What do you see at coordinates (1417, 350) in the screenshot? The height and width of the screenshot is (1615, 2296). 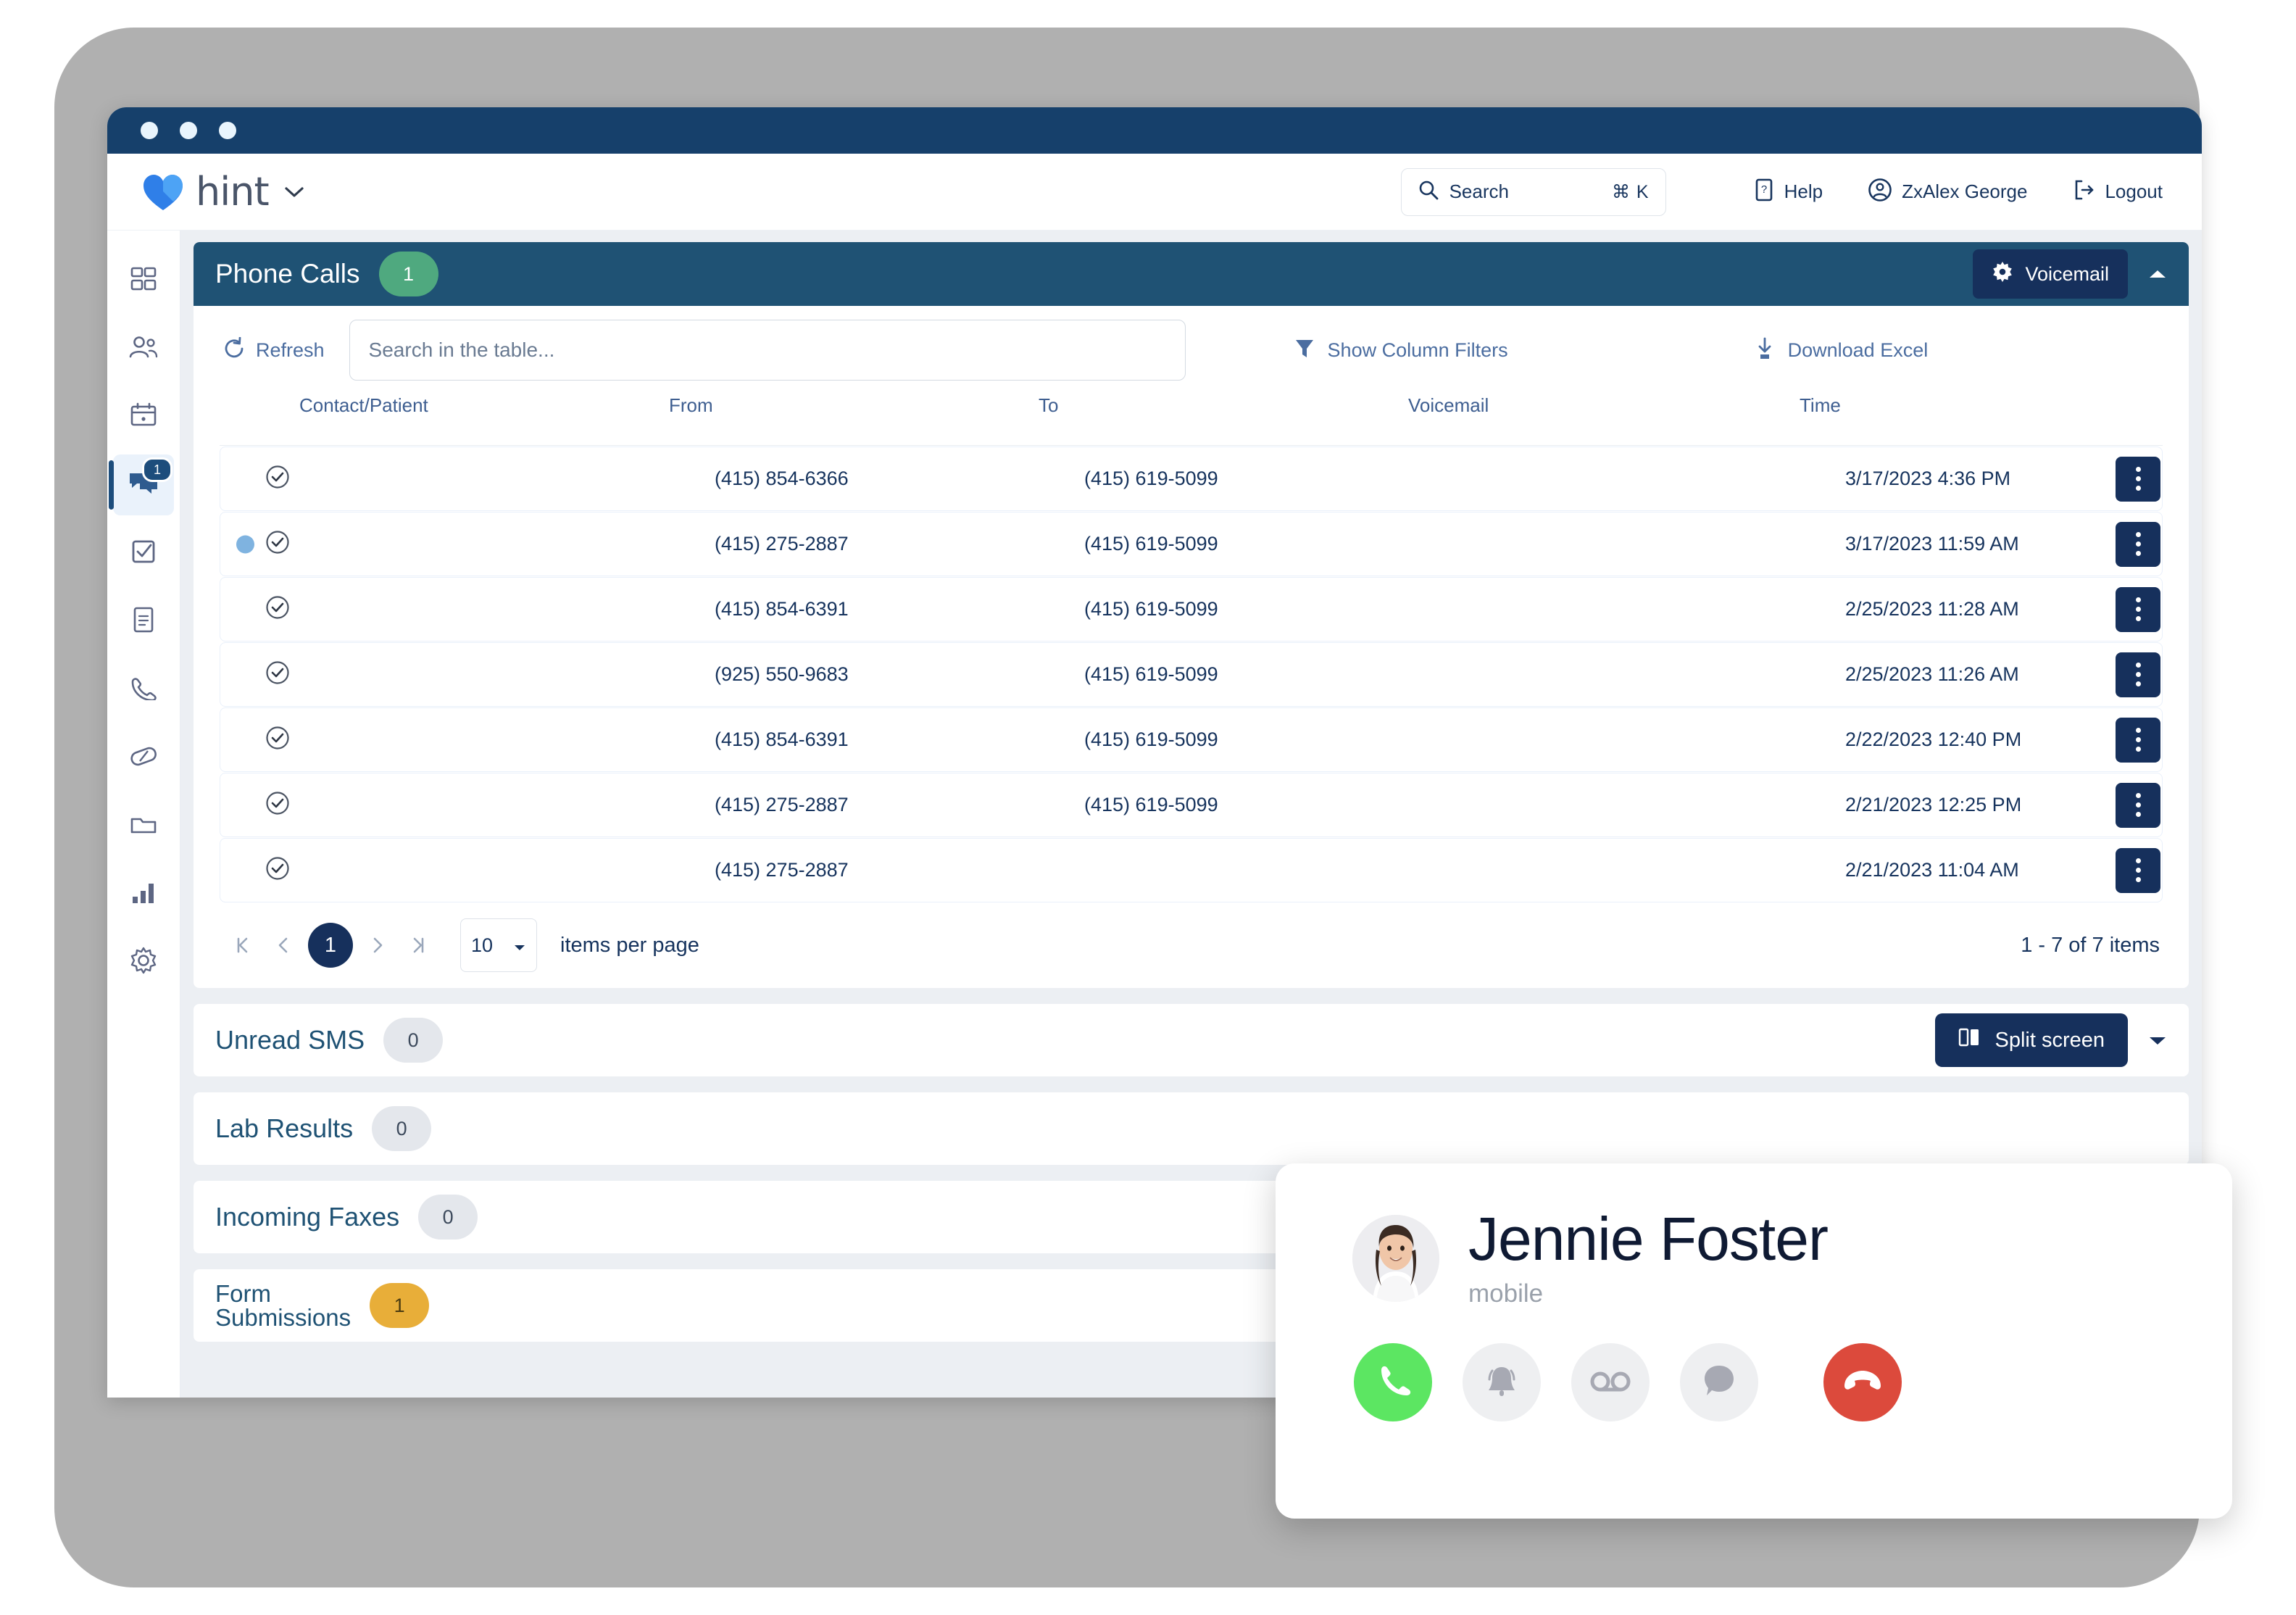 I see `show-column-filters-label: Show Column Filters` at bounding box center [1417, 350].